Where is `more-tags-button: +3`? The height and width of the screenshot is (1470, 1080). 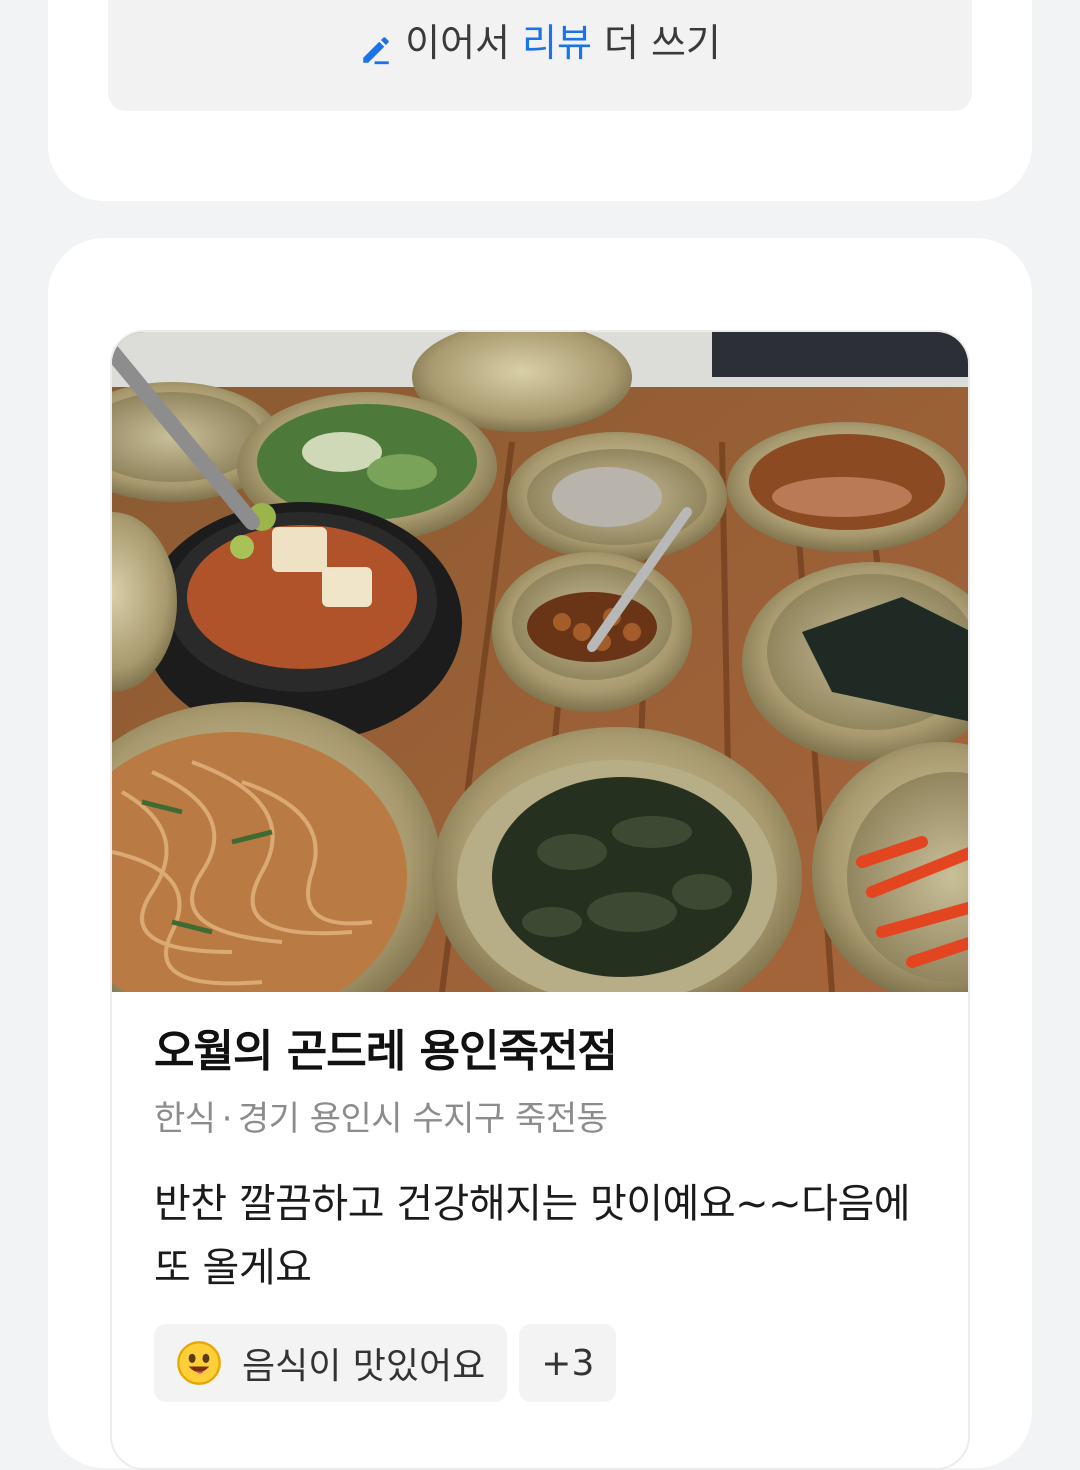 more-tags-button: +3 is located at coordinates (568, 1363).